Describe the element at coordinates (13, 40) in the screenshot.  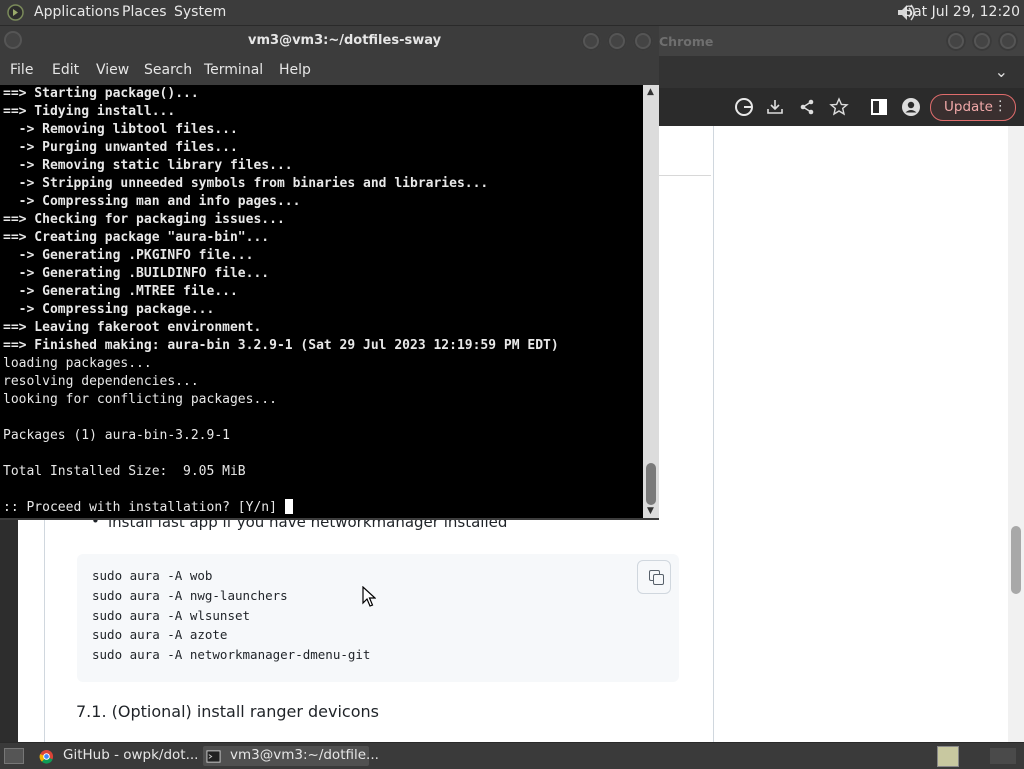
I see `window-menu-icon` at that location.